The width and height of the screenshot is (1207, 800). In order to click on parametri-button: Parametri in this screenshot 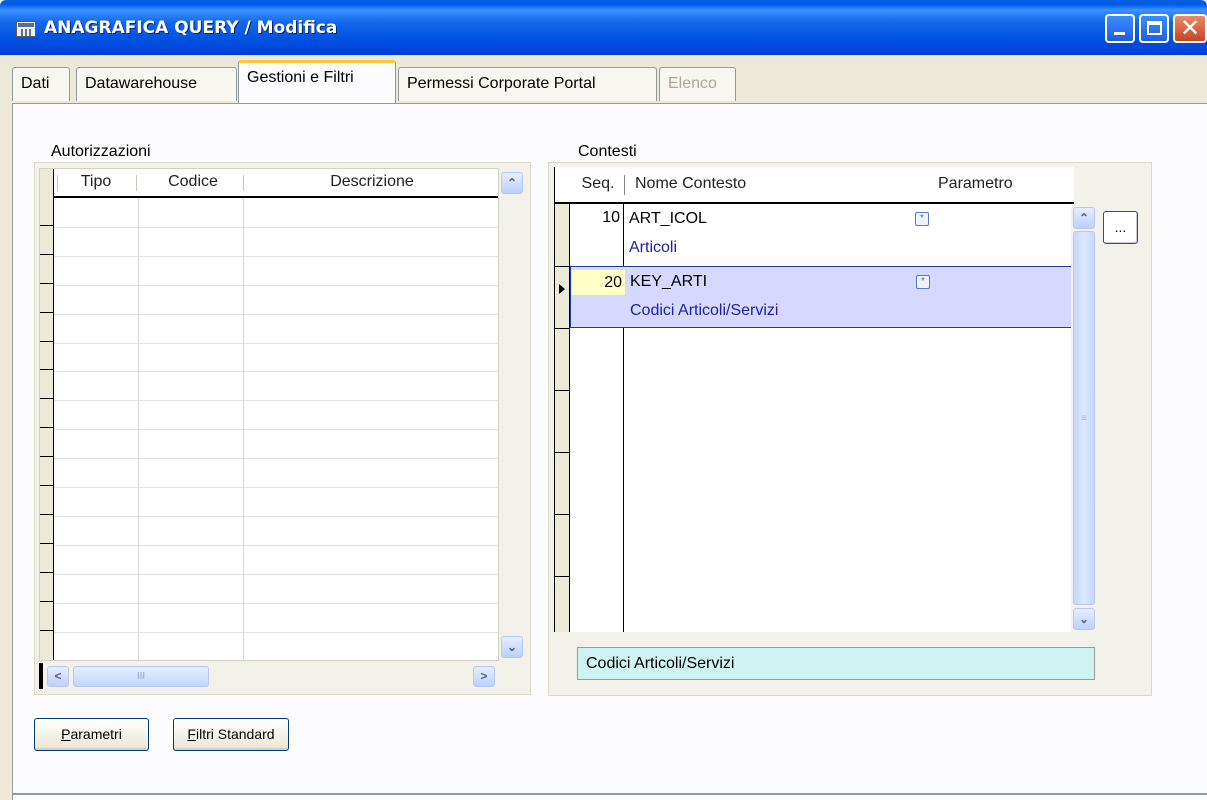, I will do `click(91, 734)`.